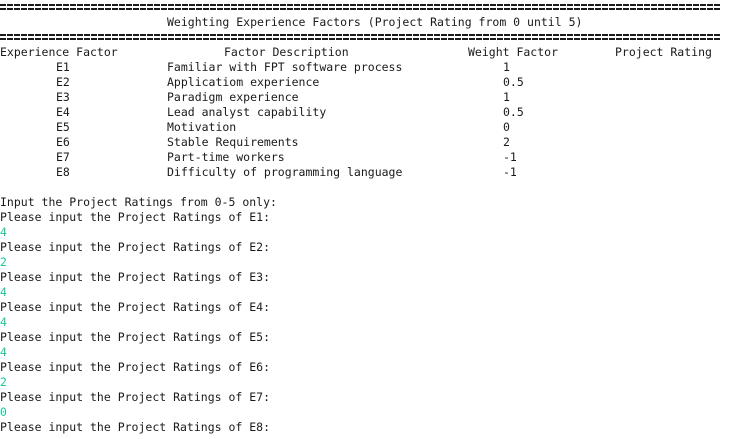  What do you see at coordinates (63, 172) in the screenshot?
I see `row-factor: E8` at bounding box center [63, 172].